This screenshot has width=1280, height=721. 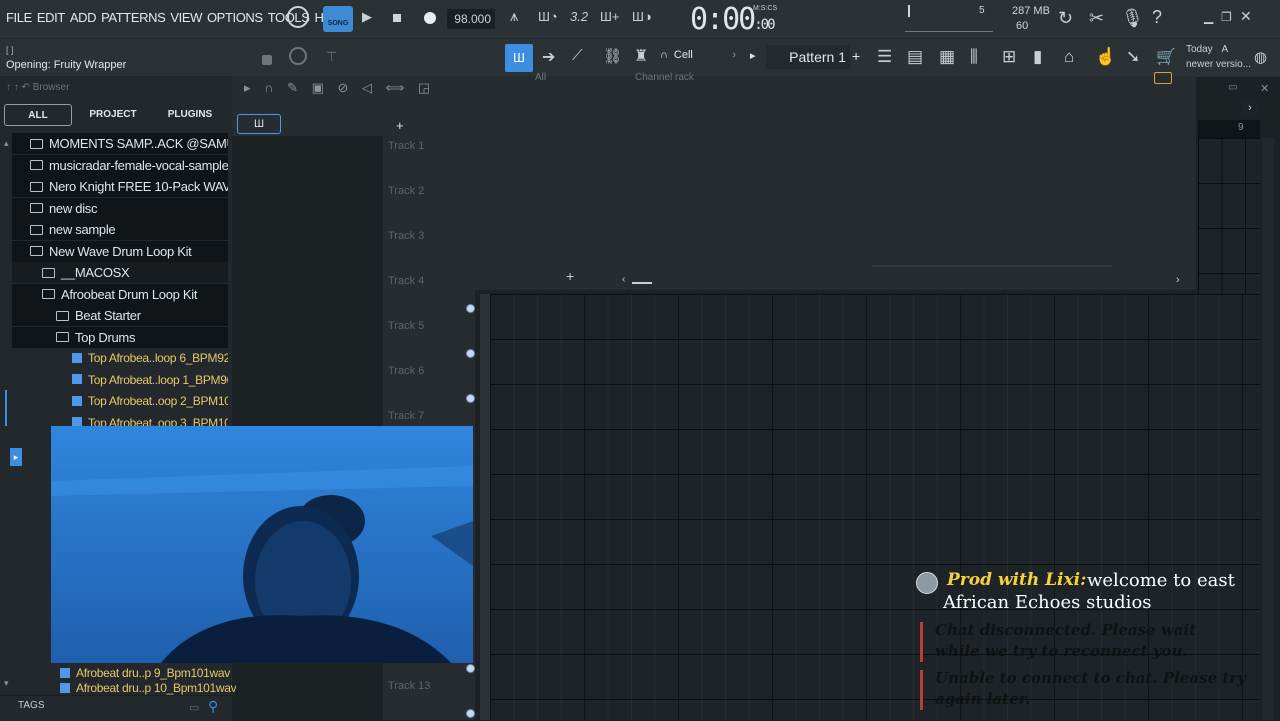 What do you see at coordinates (915, 57) in the screenshot?
I see `piano-roll-icon: ▤` at bounding box center [915, 57].